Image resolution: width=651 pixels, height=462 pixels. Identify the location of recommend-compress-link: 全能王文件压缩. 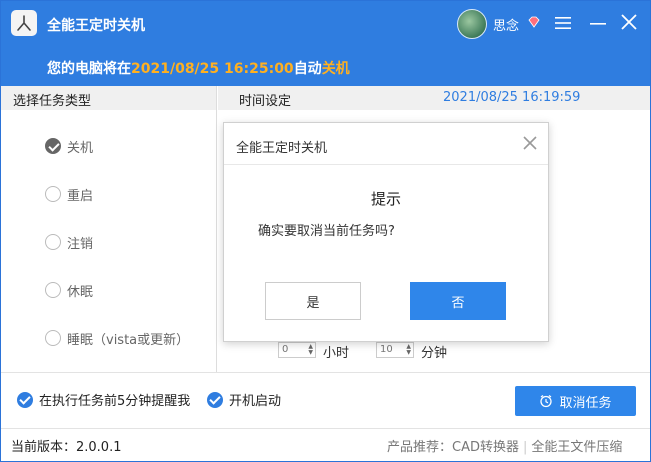
(576, 447).